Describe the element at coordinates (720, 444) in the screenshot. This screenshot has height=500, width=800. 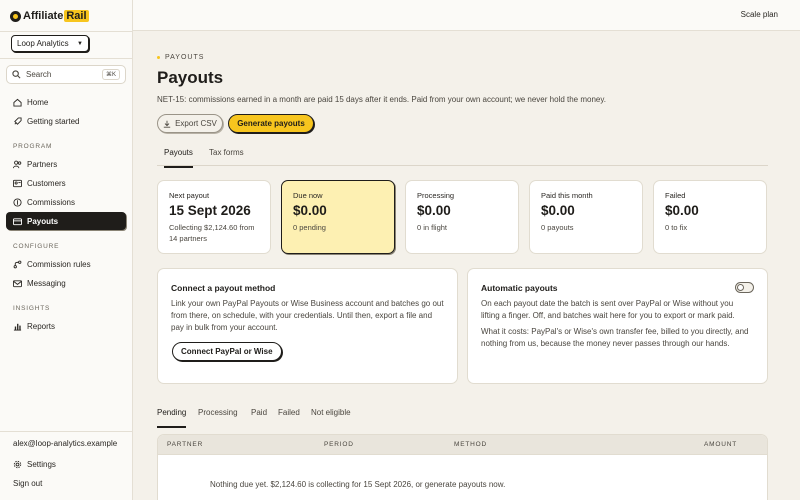
I see `column-header-amount: AMOUNT` at that location.